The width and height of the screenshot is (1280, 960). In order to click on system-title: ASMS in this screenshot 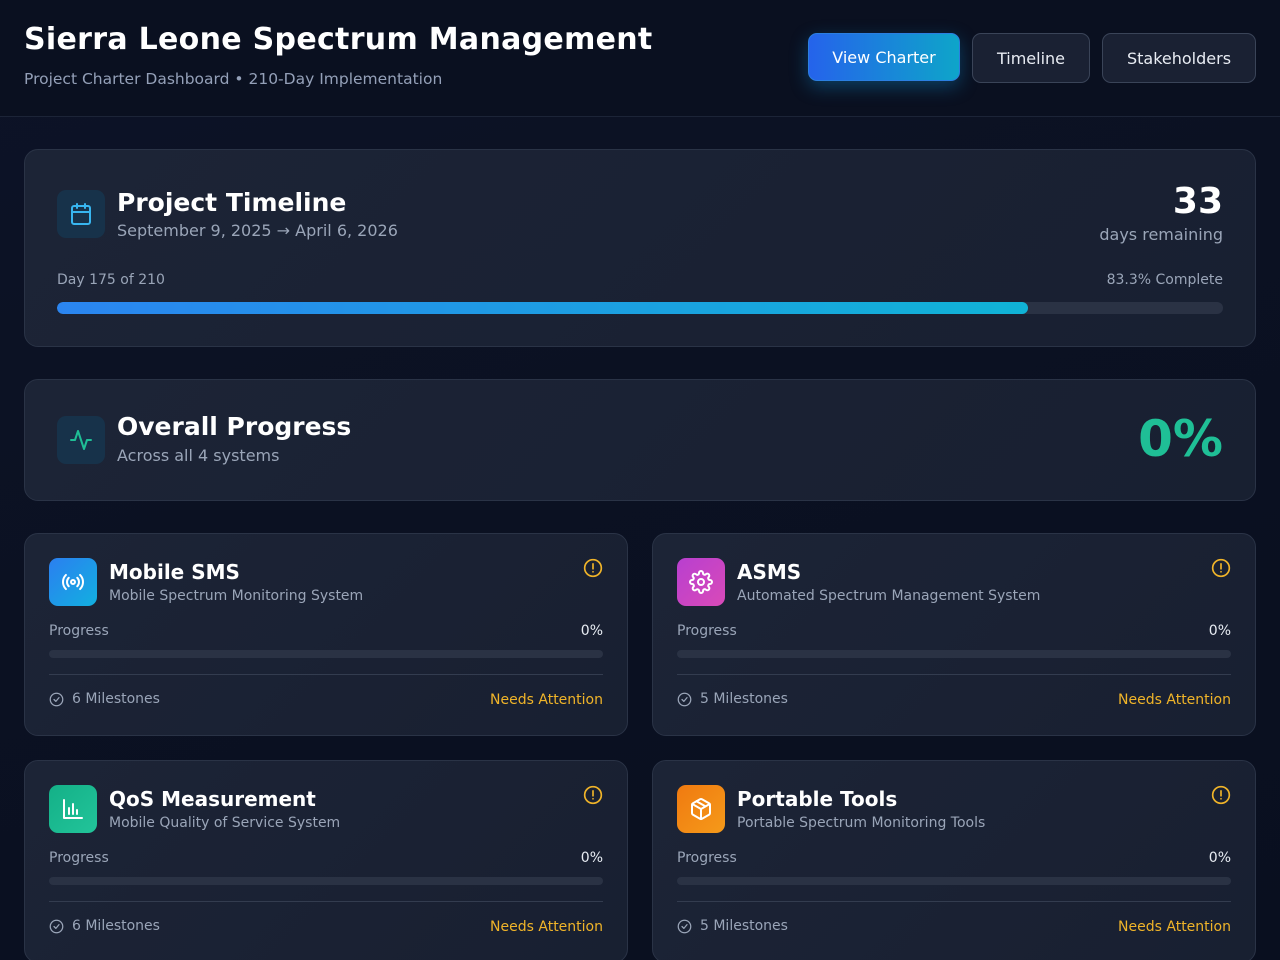, I will do `click(769, 572)`.